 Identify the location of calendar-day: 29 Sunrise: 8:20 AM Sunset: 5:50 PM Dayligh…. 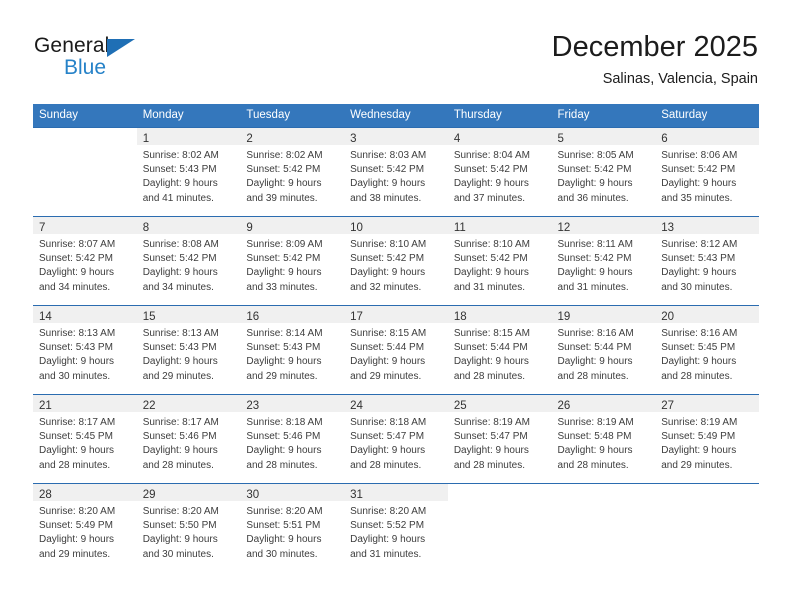
(188, 528).